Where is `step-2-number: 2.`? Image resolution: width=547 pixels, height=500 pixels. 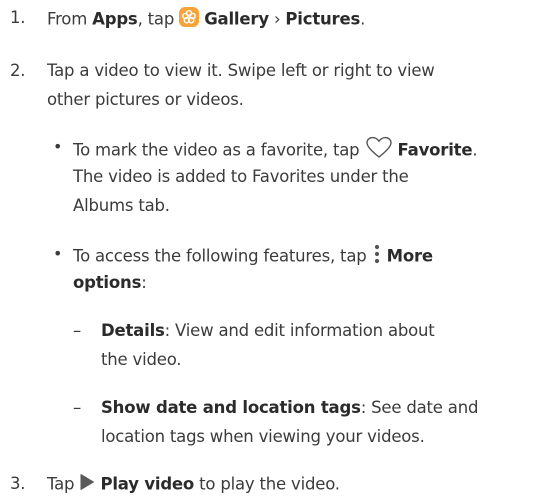 step-2-number: 2. is located at coordinates (18, 70).